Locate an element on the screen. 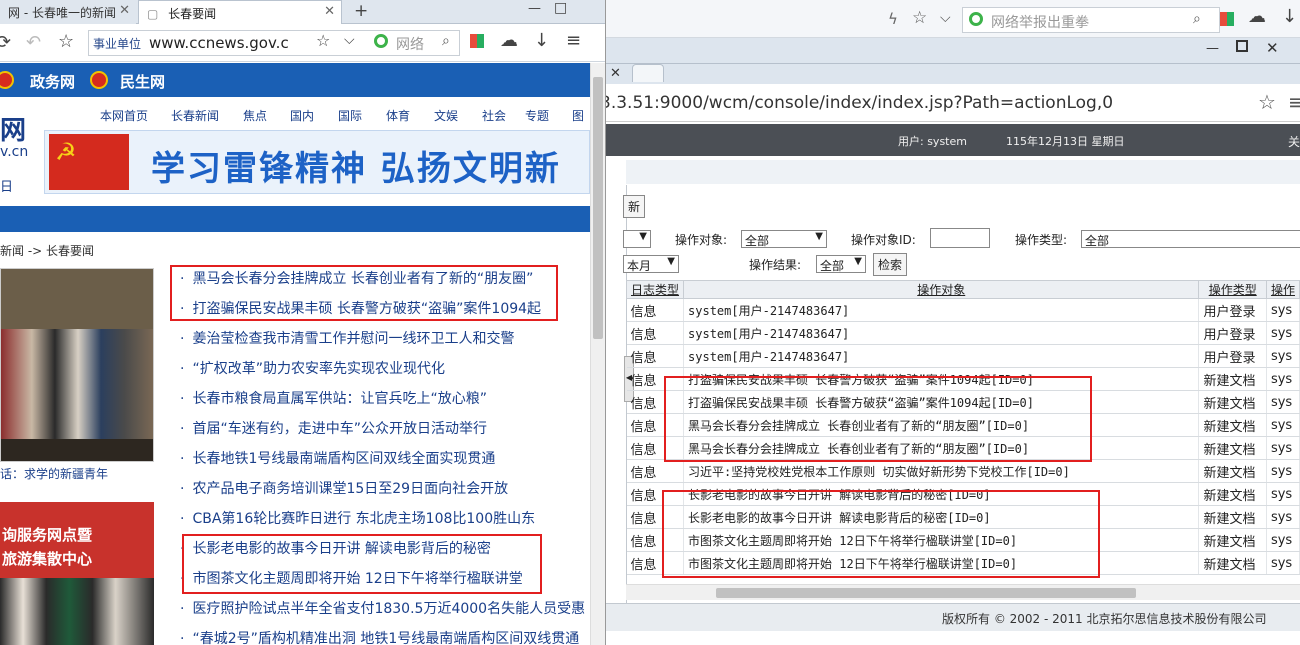 This screenshot has height=645, width=1300. menu-item-special: 专题 is located at coordinates (537, 115).